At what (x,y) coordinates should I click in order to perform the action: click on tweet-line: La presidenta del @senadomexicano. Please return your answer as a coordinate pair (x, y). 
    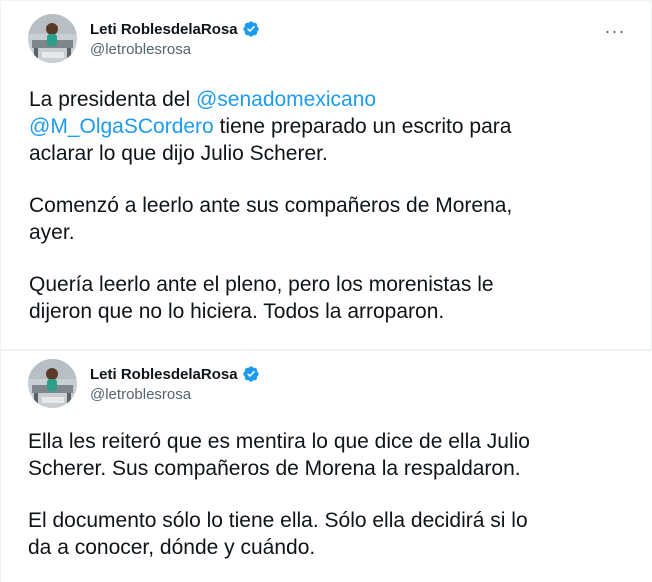
    Looking at the image, I should click on (329, 99).